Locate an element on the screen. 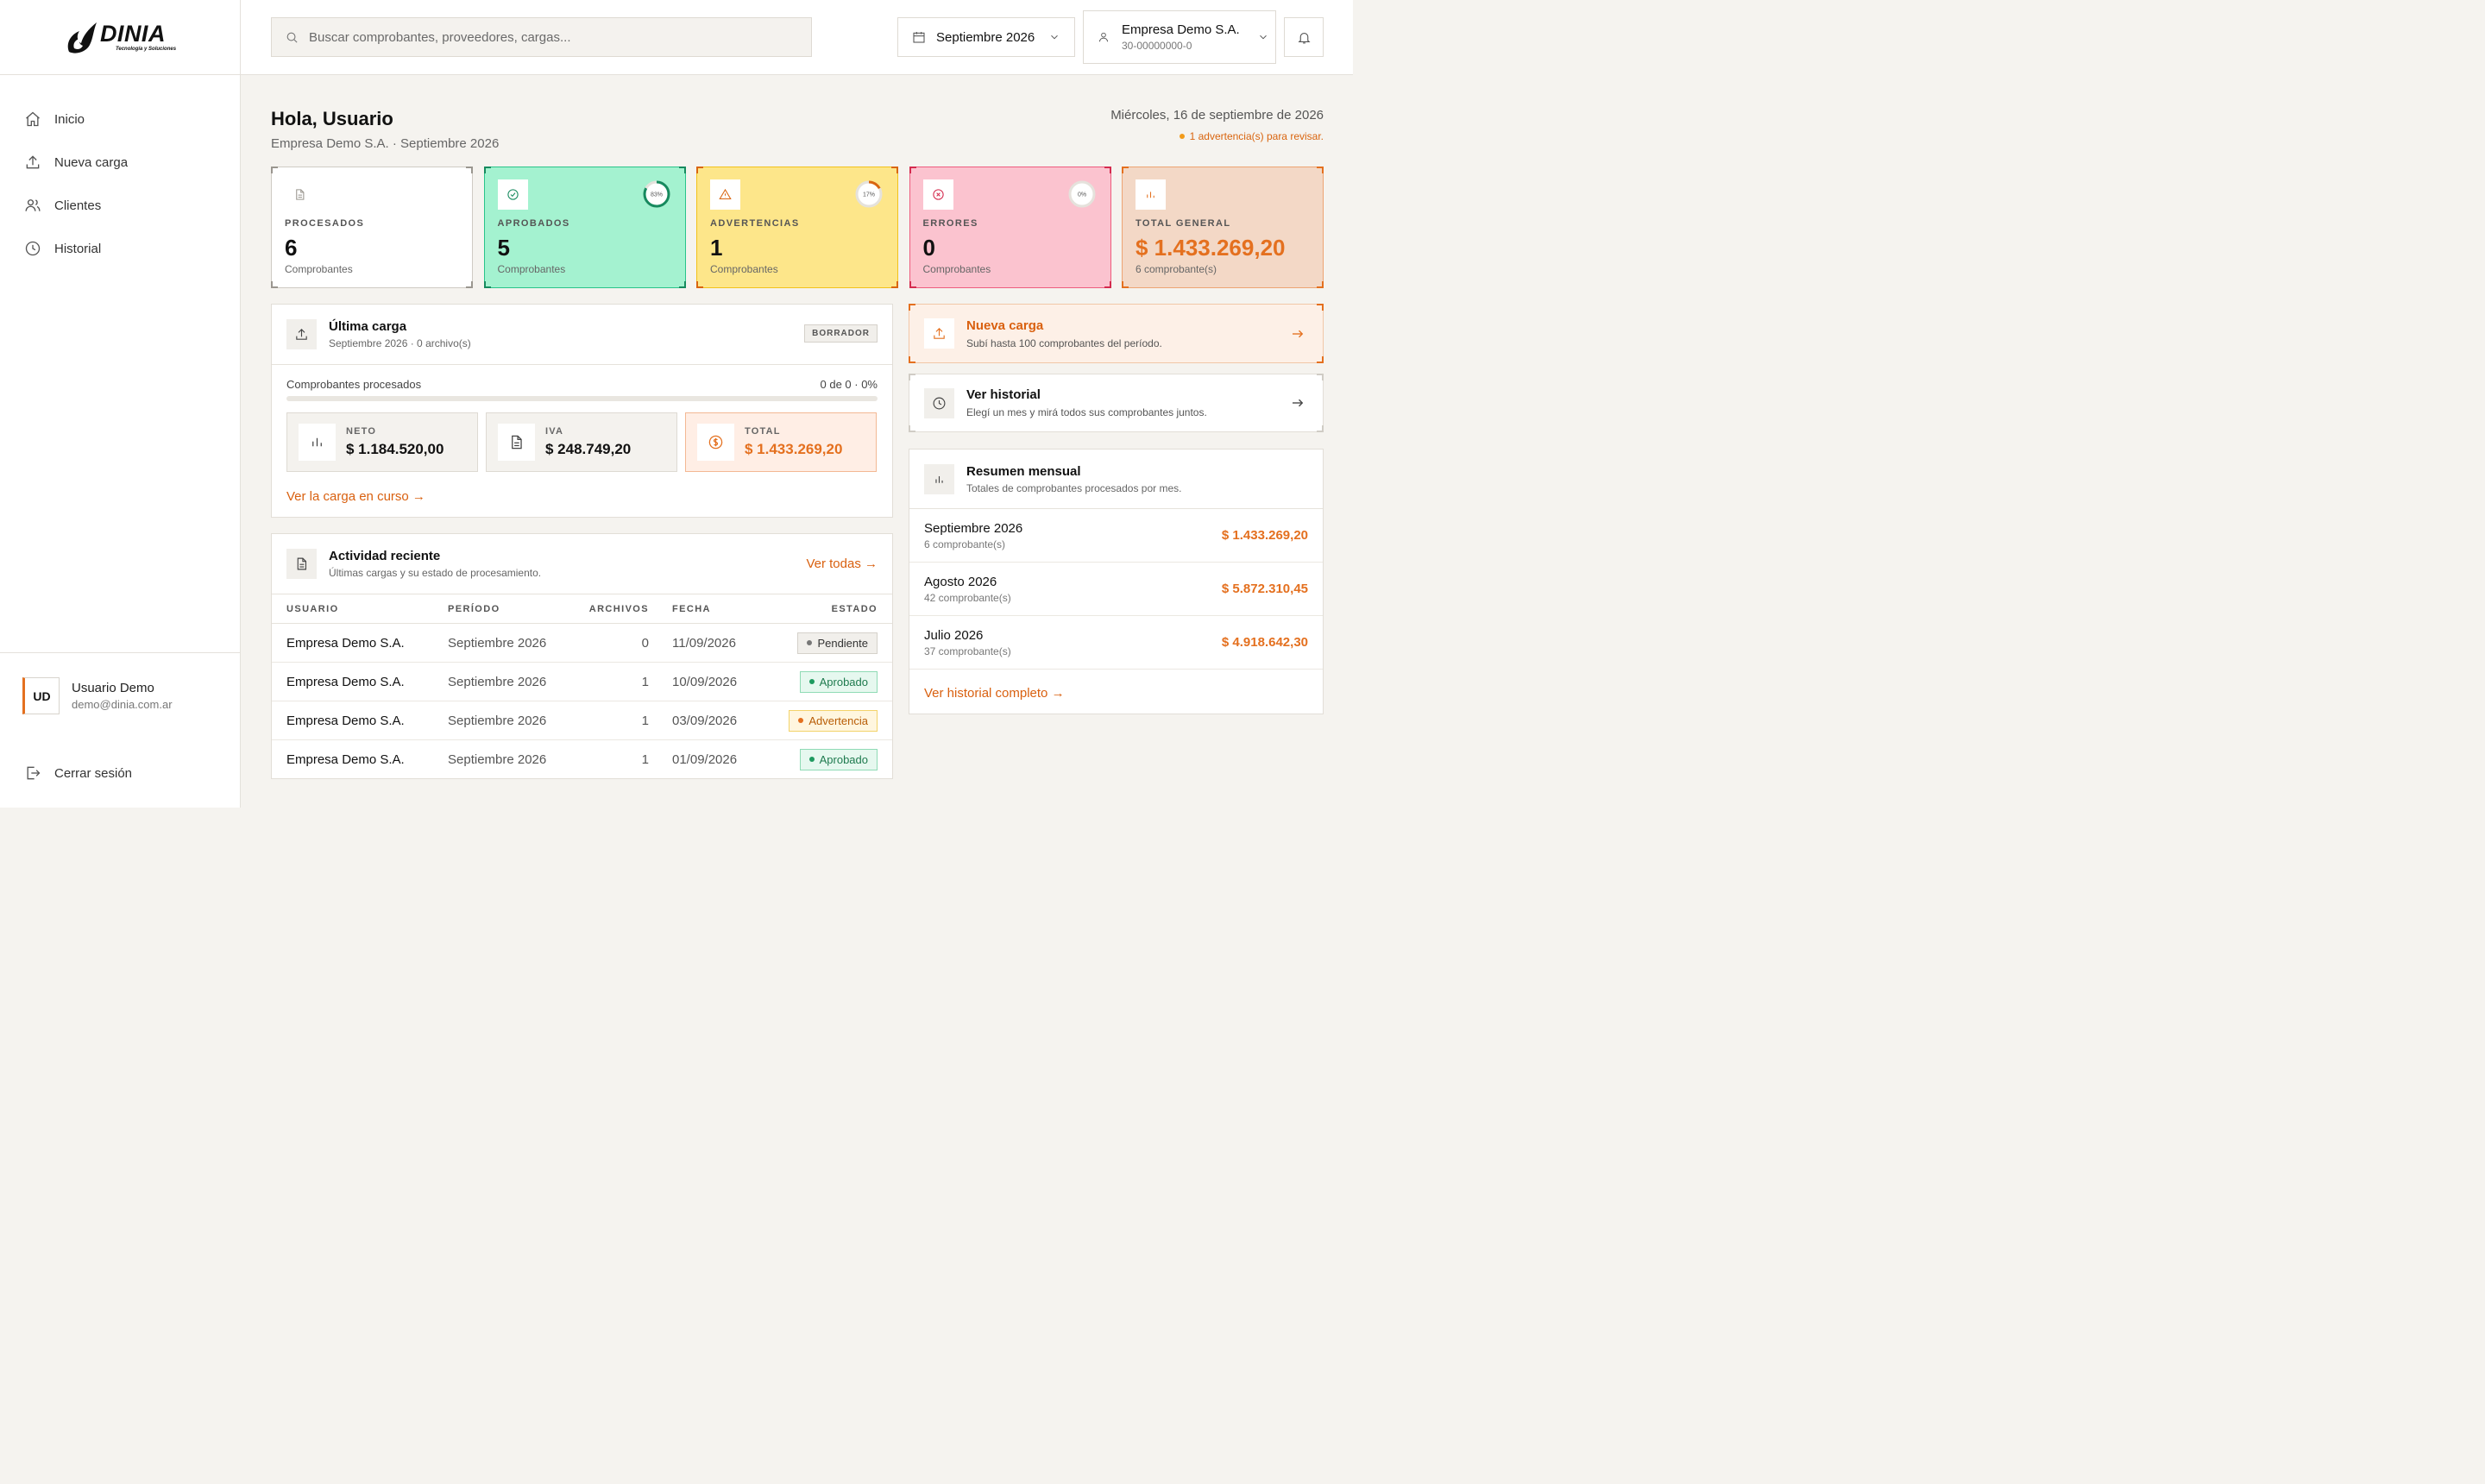 Image resolution: width=2485 pixels, height=1484 pixels. month-total: $ 4.918.642,30 is located at coordinates (1265, 643).